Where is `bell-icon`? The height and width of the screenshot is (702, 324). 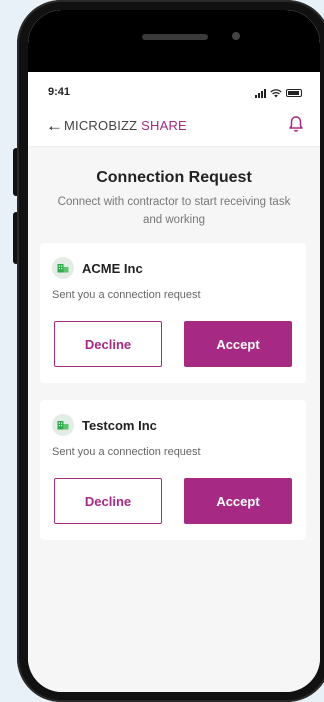
bell-icon is located at coordinates (296, 124).